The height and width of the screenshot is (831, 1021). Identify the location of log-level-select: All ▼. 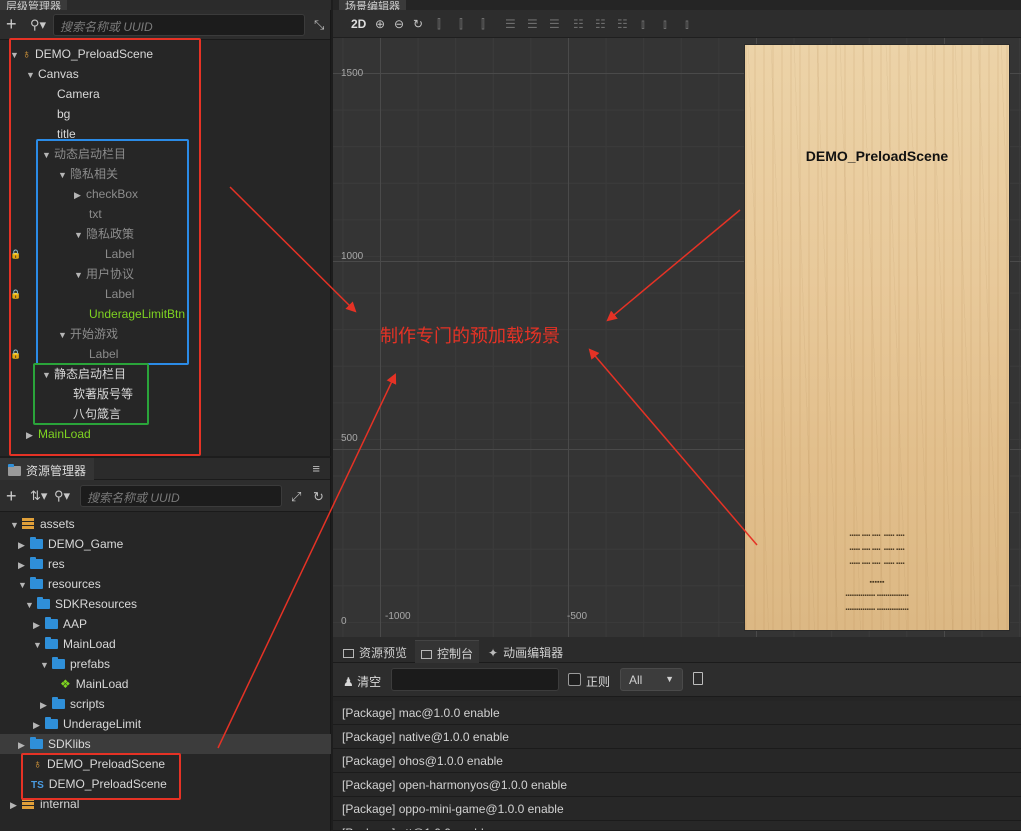
(651, 679).